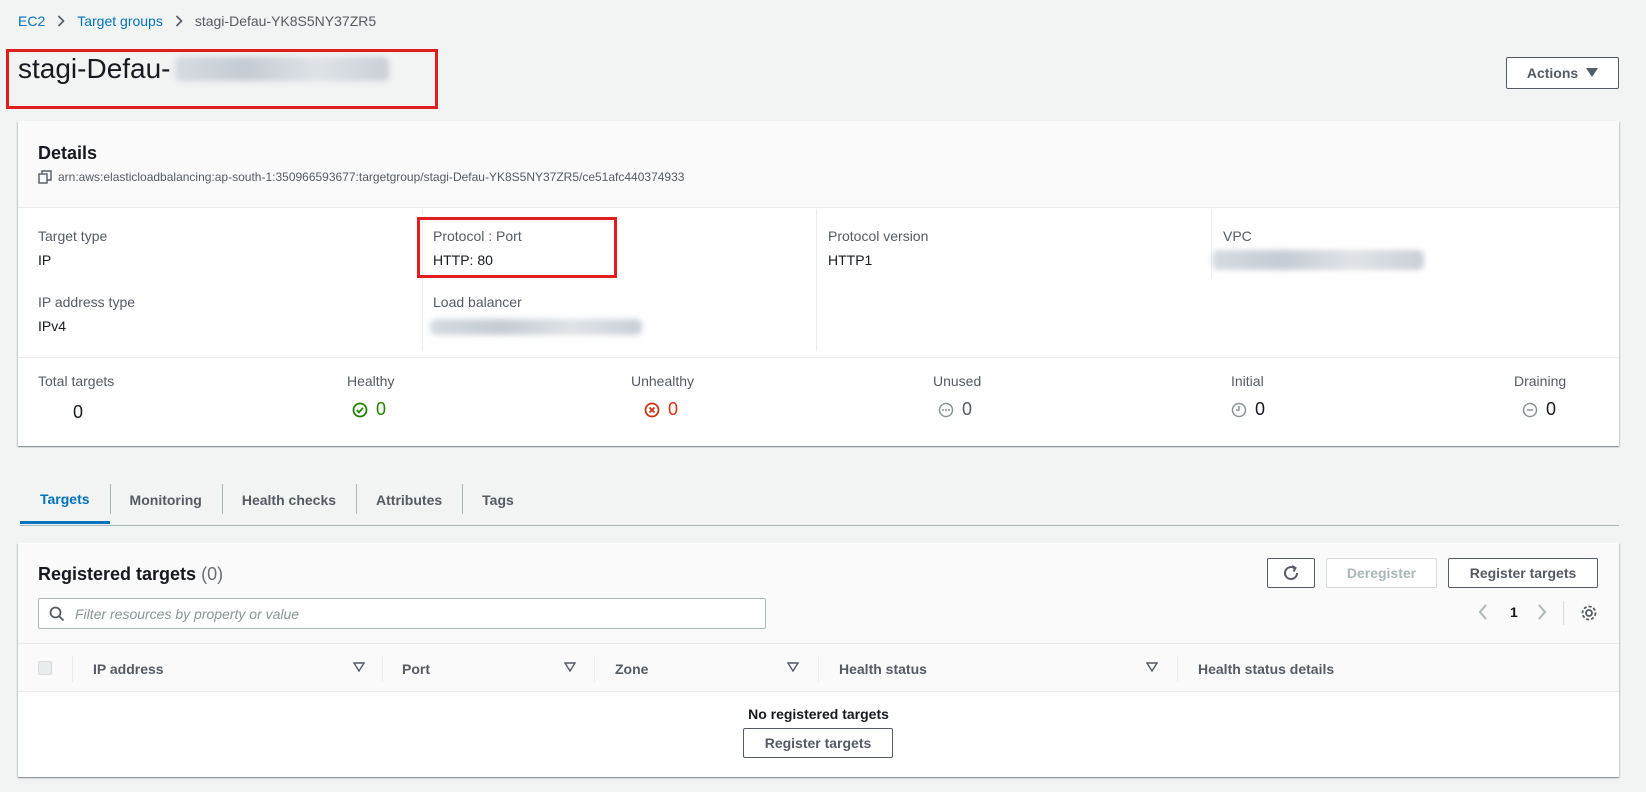 Image resolution: width=1646 pixels, height=792 pixels. Describe the element at coordinates (477, 302) in the screenshot. I see `load-balancer-label: Load balancer` at that location.